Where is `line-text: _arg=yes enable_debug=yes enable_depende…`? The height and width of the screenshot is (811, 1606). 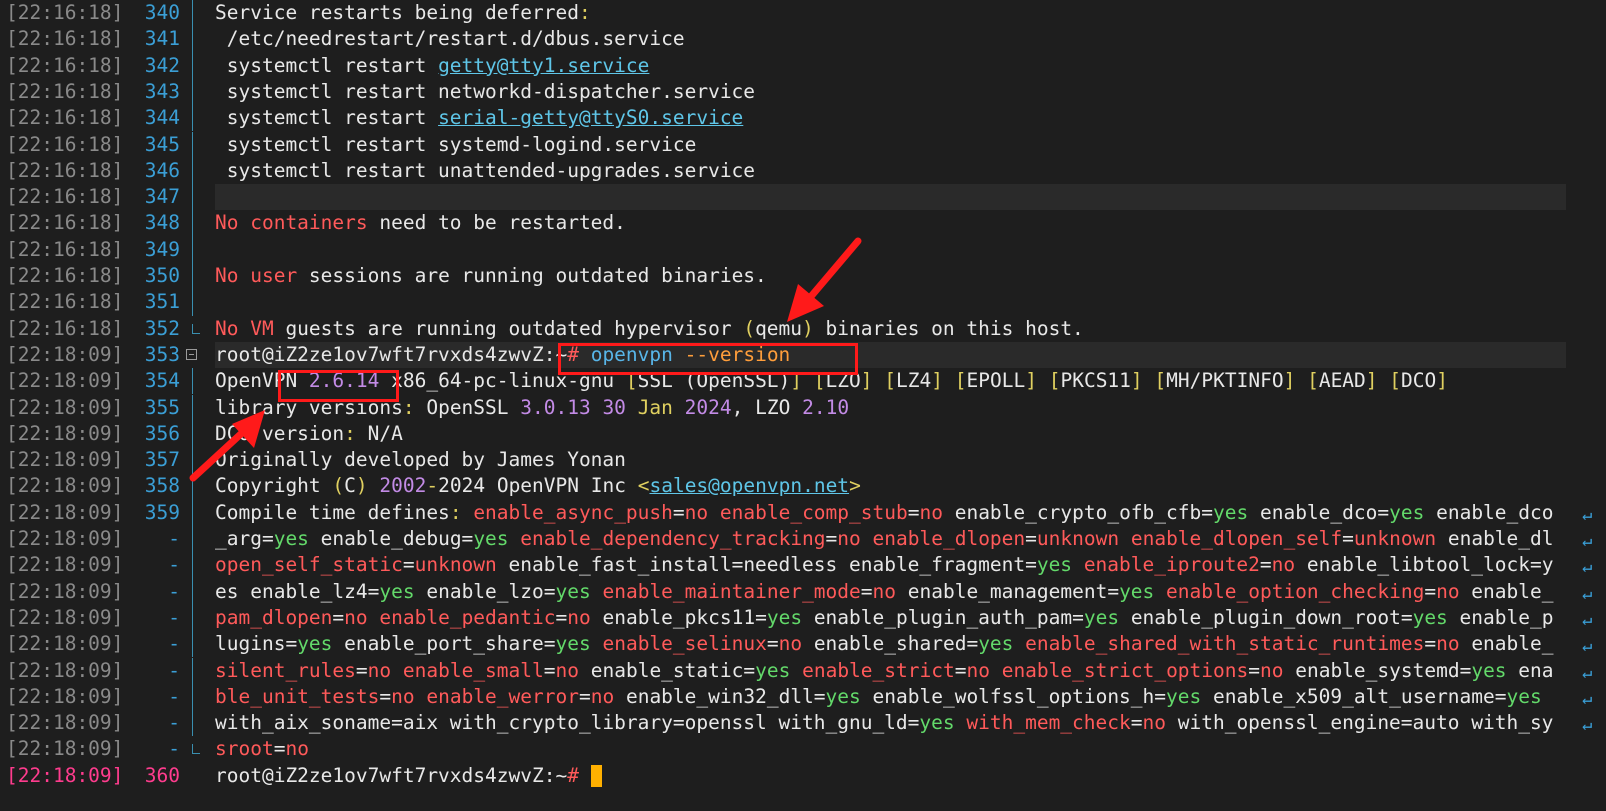 line-text: _arg=yes enable_debug=yes enable_depende… is located at coordinates (884, 538).